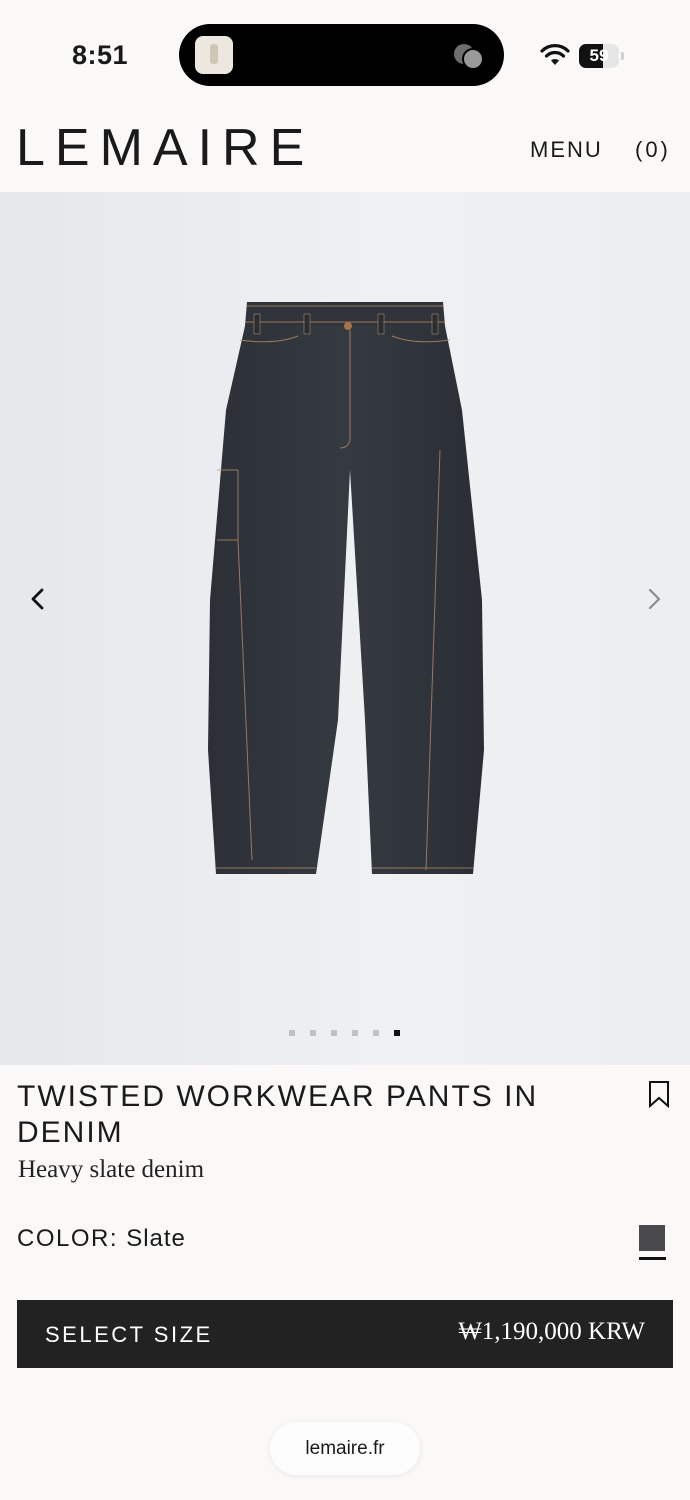 This screenshot has width=690, height=1500. I want to click on chevron-right-icon, so click(654, 599).